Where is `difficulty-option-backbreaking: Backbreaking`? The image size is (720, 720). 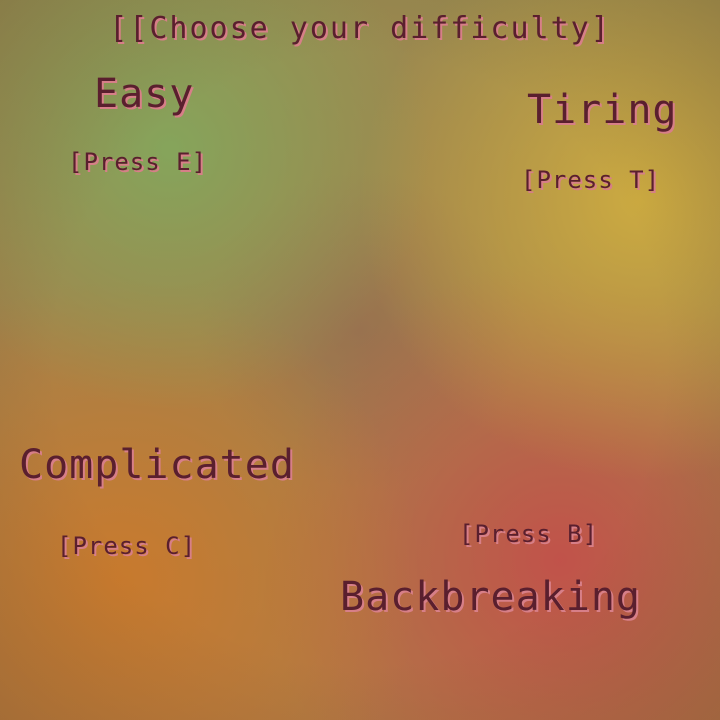
difficulty-option-backbreaking: Backbreaking is located at coordinates (490, 597).